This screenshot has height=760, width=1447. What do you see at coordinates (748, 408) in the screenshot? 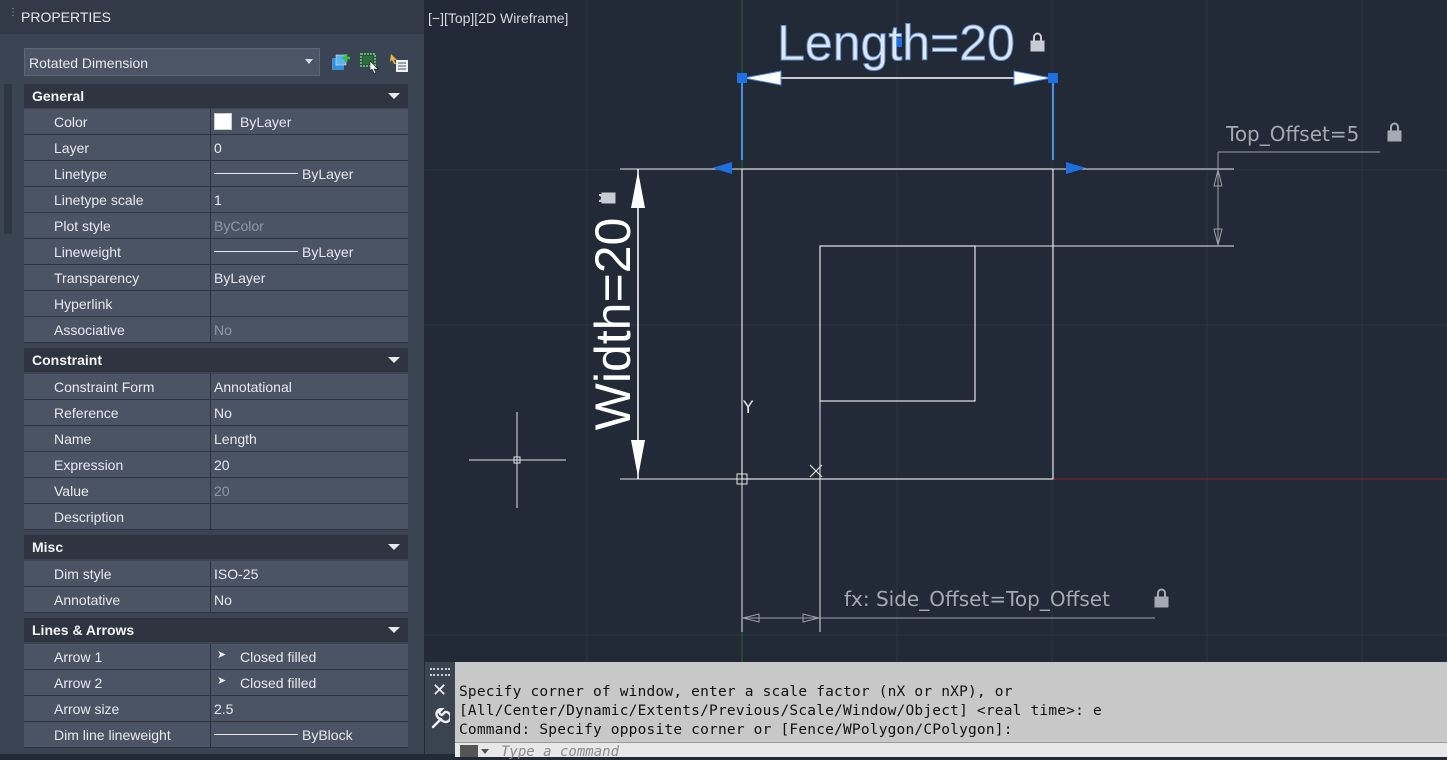
I see `ucs-y-label: Y` at bounding box center [748, 408].